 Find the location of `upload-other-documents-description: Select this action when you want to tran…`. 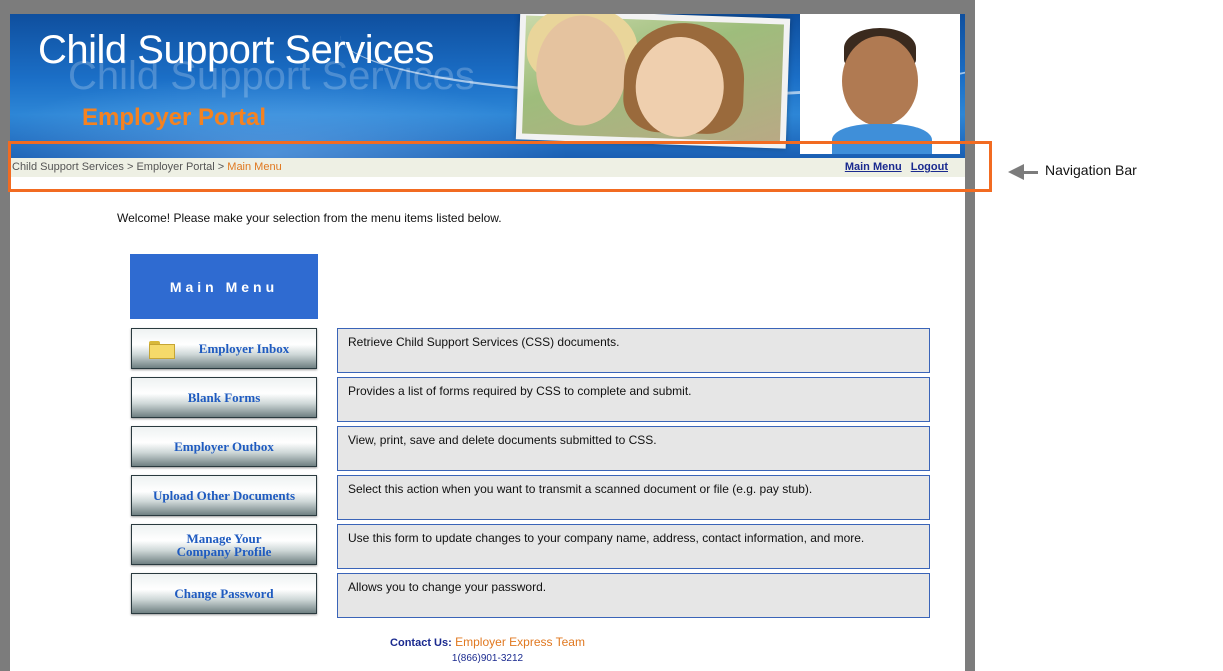

upload-other-documents-description: Select this action when you want to tran… is located at coordinates (633, 497).